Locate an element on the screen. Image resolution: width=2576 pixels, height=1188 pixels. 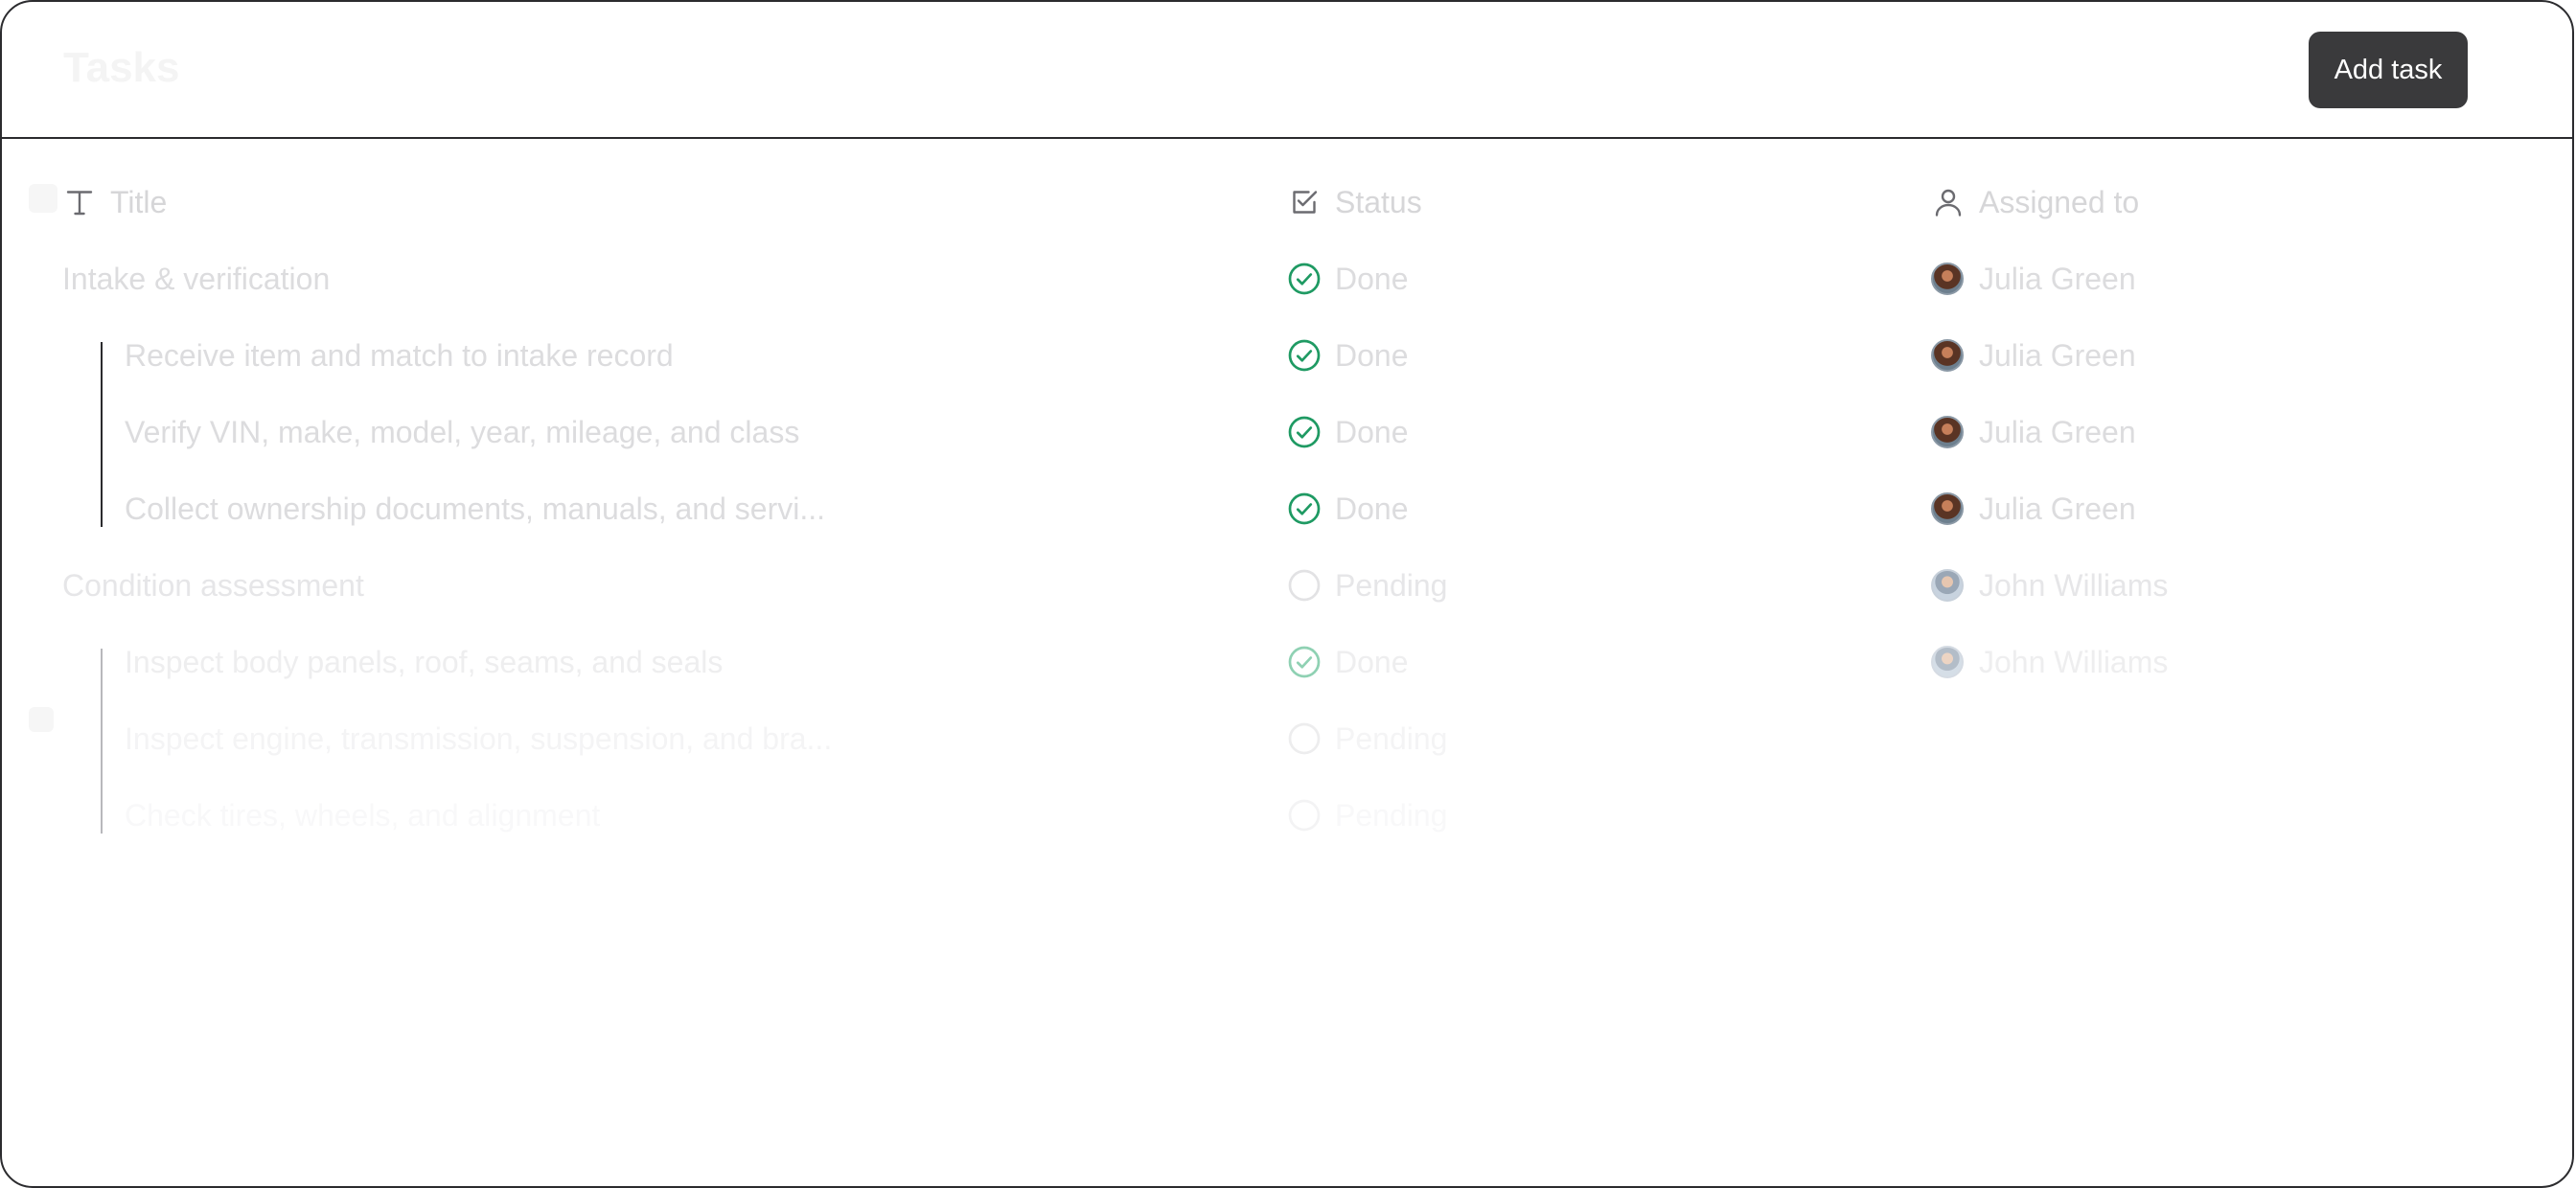
column-header-label: Assigned to is located at coordinates (2059, 201).